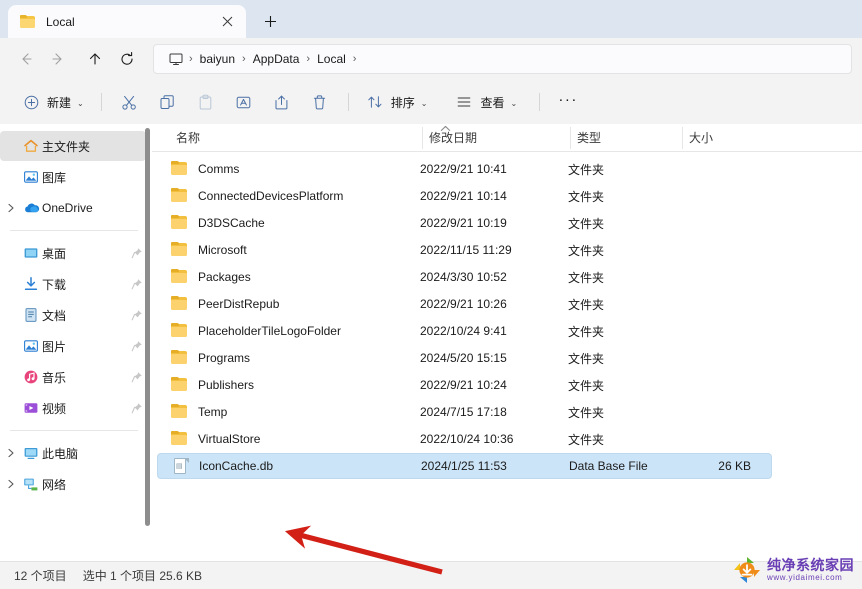 Image resolution: width=862 pixels, height=589 pixels. I want to click on back-arrow-icon, so click(26, 59).